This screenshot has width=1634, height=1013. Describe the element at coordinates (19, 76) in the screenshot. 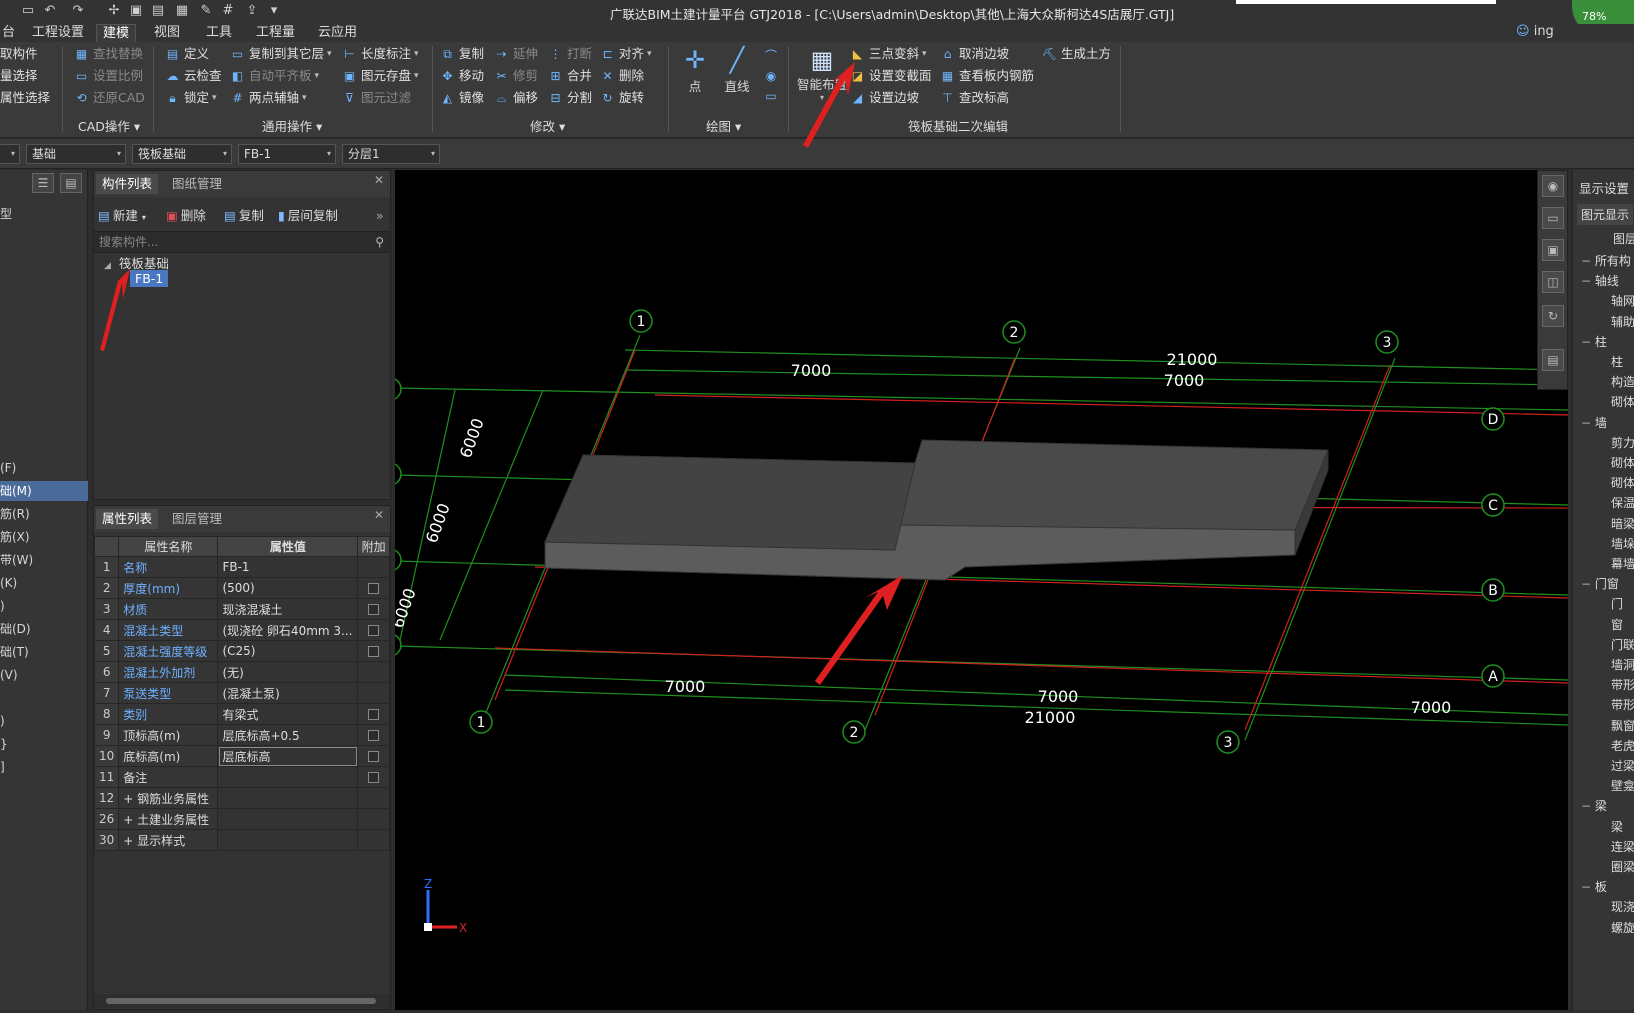

I see `batch-select-button: 量选择` at that location.